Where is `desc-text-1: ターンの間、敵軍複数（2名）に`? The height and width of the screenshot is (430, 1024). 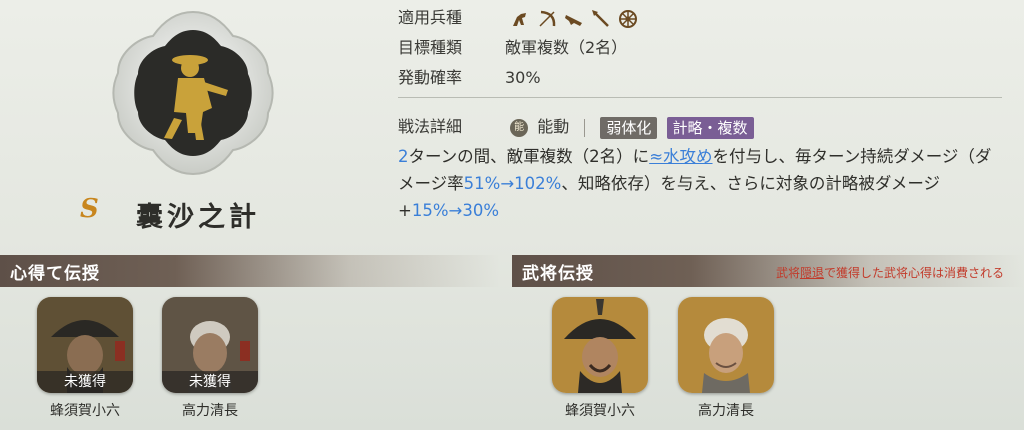
desc-text-1: ターンの間、敵軍複数（2名）に is located at coordinates (529, 156).